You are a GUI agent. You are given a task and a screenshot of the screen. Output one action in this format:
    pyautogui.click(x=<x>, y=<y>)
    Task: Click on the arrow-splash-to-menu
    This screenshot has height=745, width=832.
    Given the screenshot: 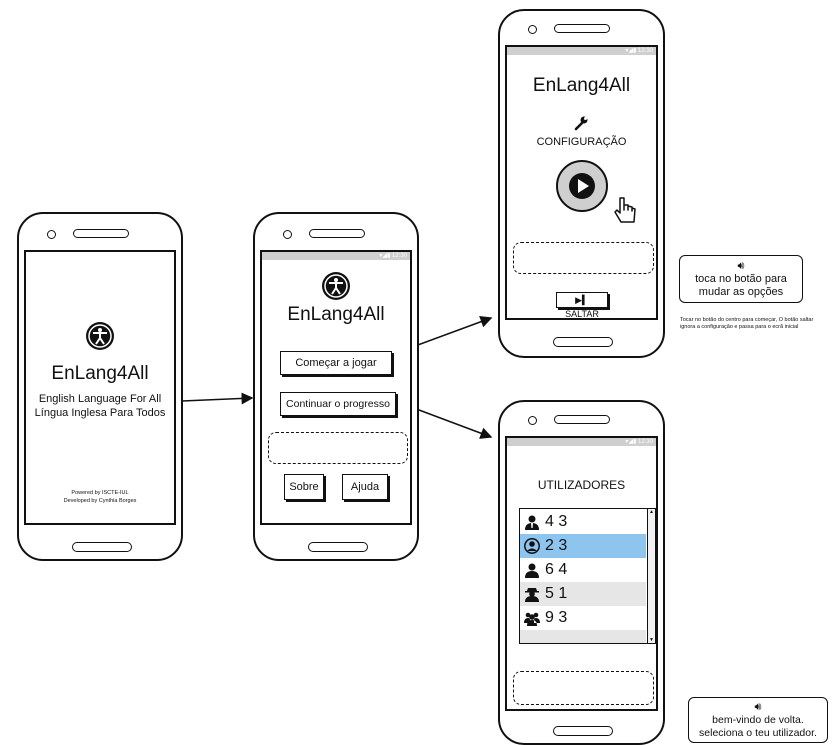 What is the action you would take?
    pyautogui.click(x=217, y=398)
    